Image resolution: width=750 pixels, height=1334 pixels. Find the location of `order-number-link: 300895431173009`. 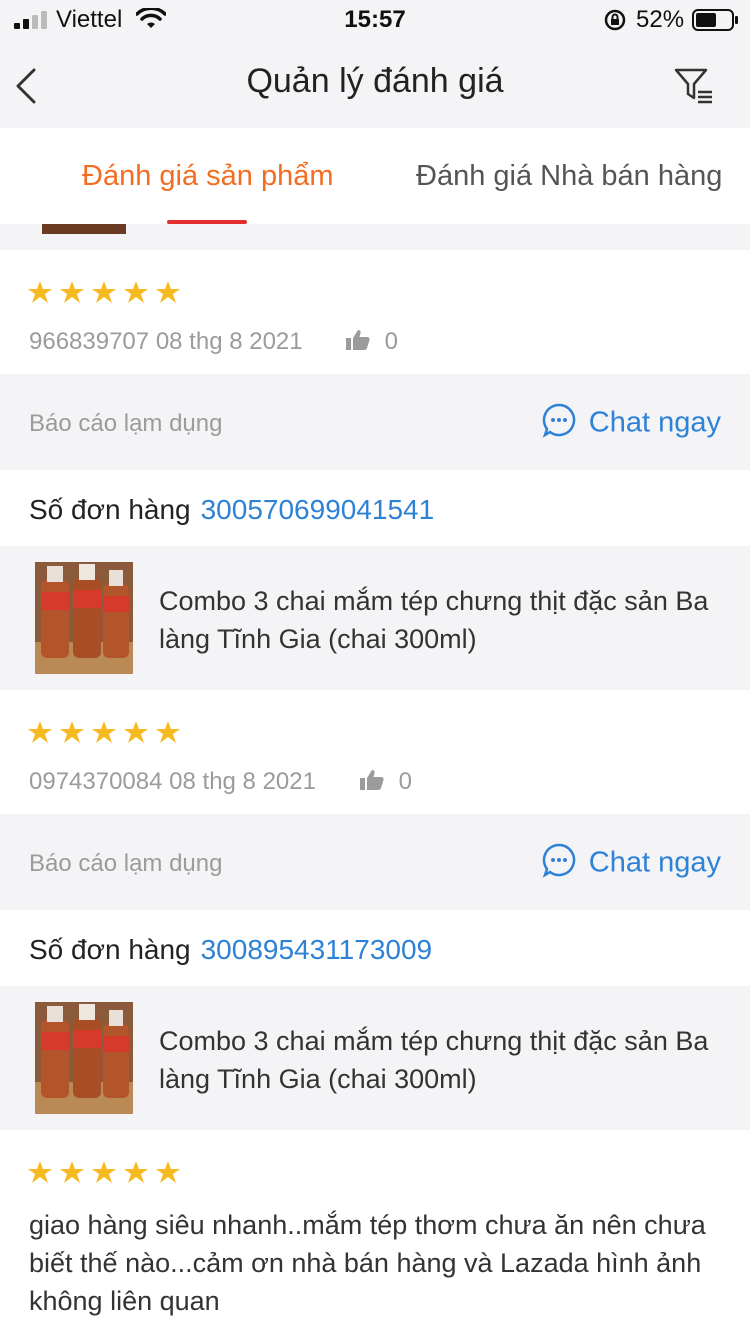

order-number-link: 300895431173009 is located at coordinates (317, 949).